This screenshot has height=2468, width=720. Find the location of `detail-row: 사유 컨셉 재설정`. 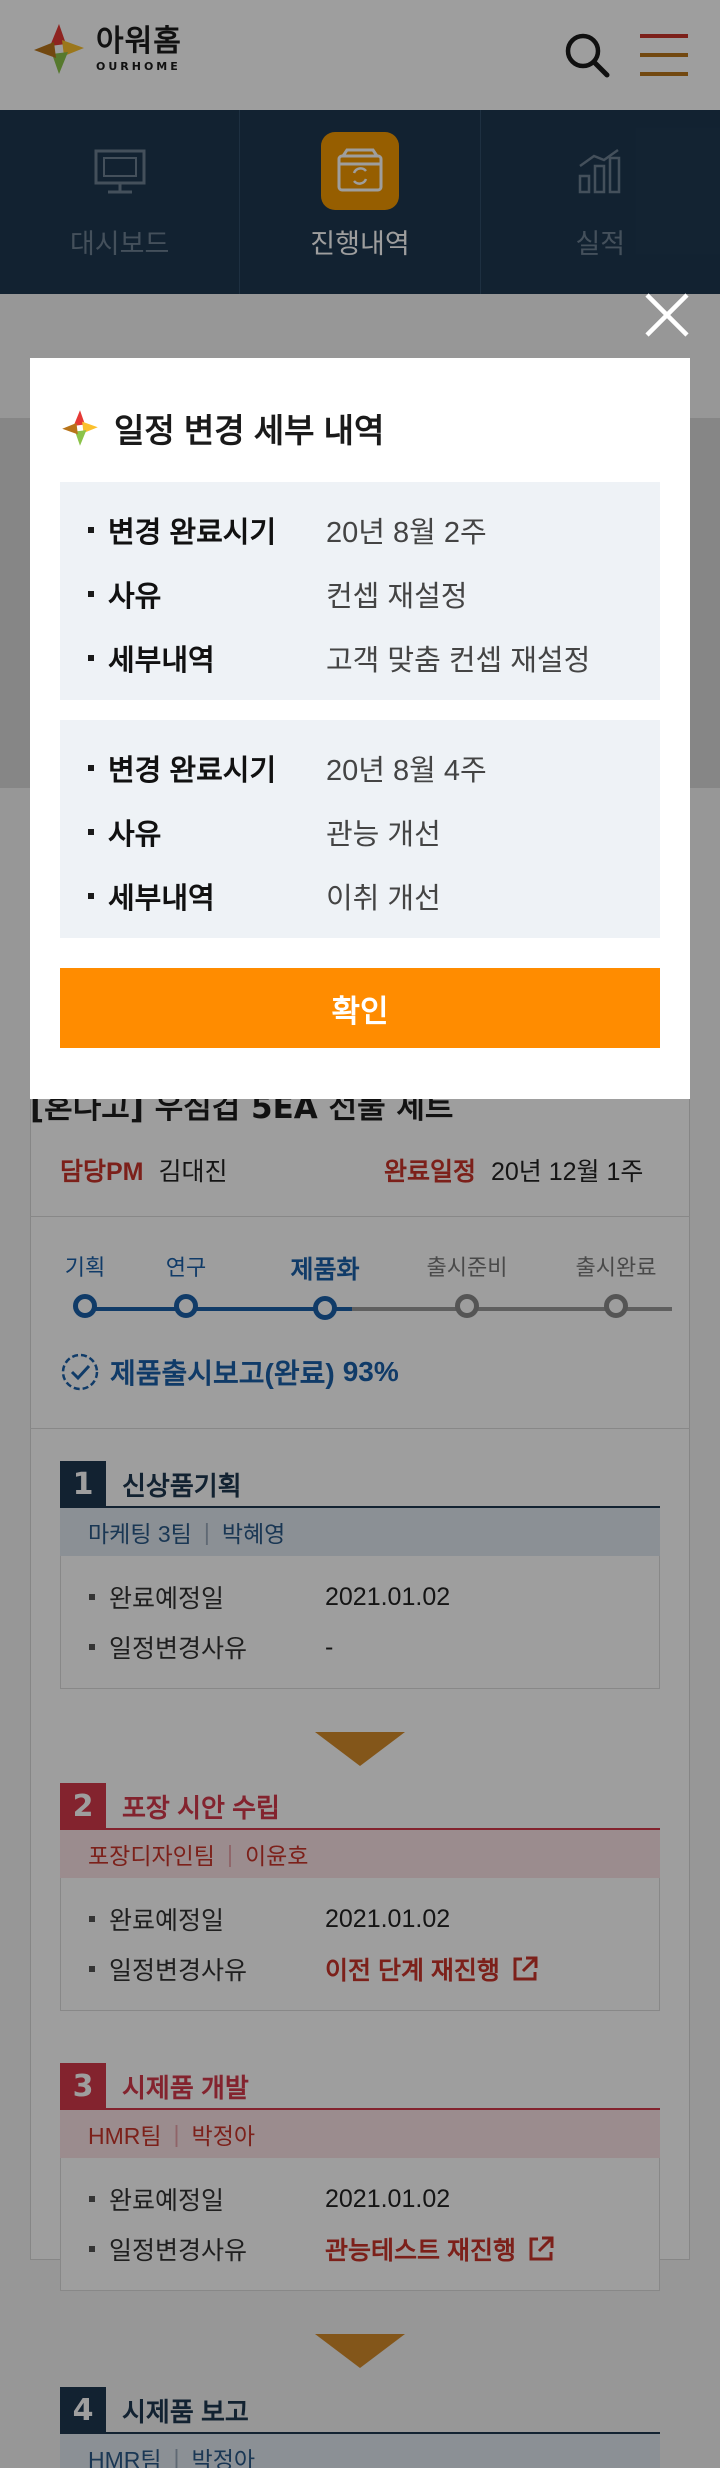

detail-row: 사유 컨셉 재설정 is located at coordinates (374, 594).